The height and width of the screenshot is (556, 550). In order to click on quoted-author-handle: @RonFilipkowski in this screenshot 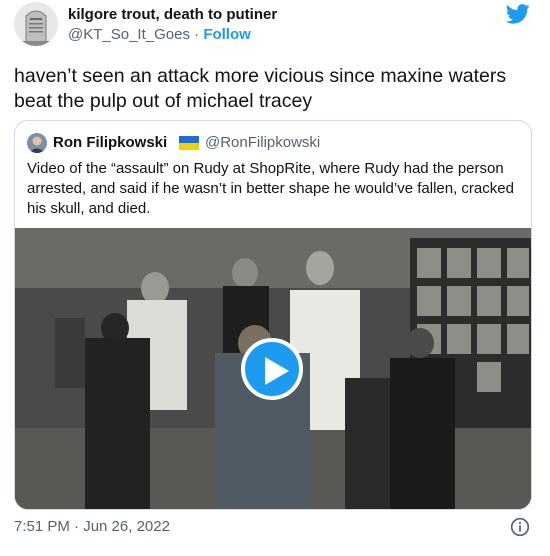, I will do `click(262, 142)`.